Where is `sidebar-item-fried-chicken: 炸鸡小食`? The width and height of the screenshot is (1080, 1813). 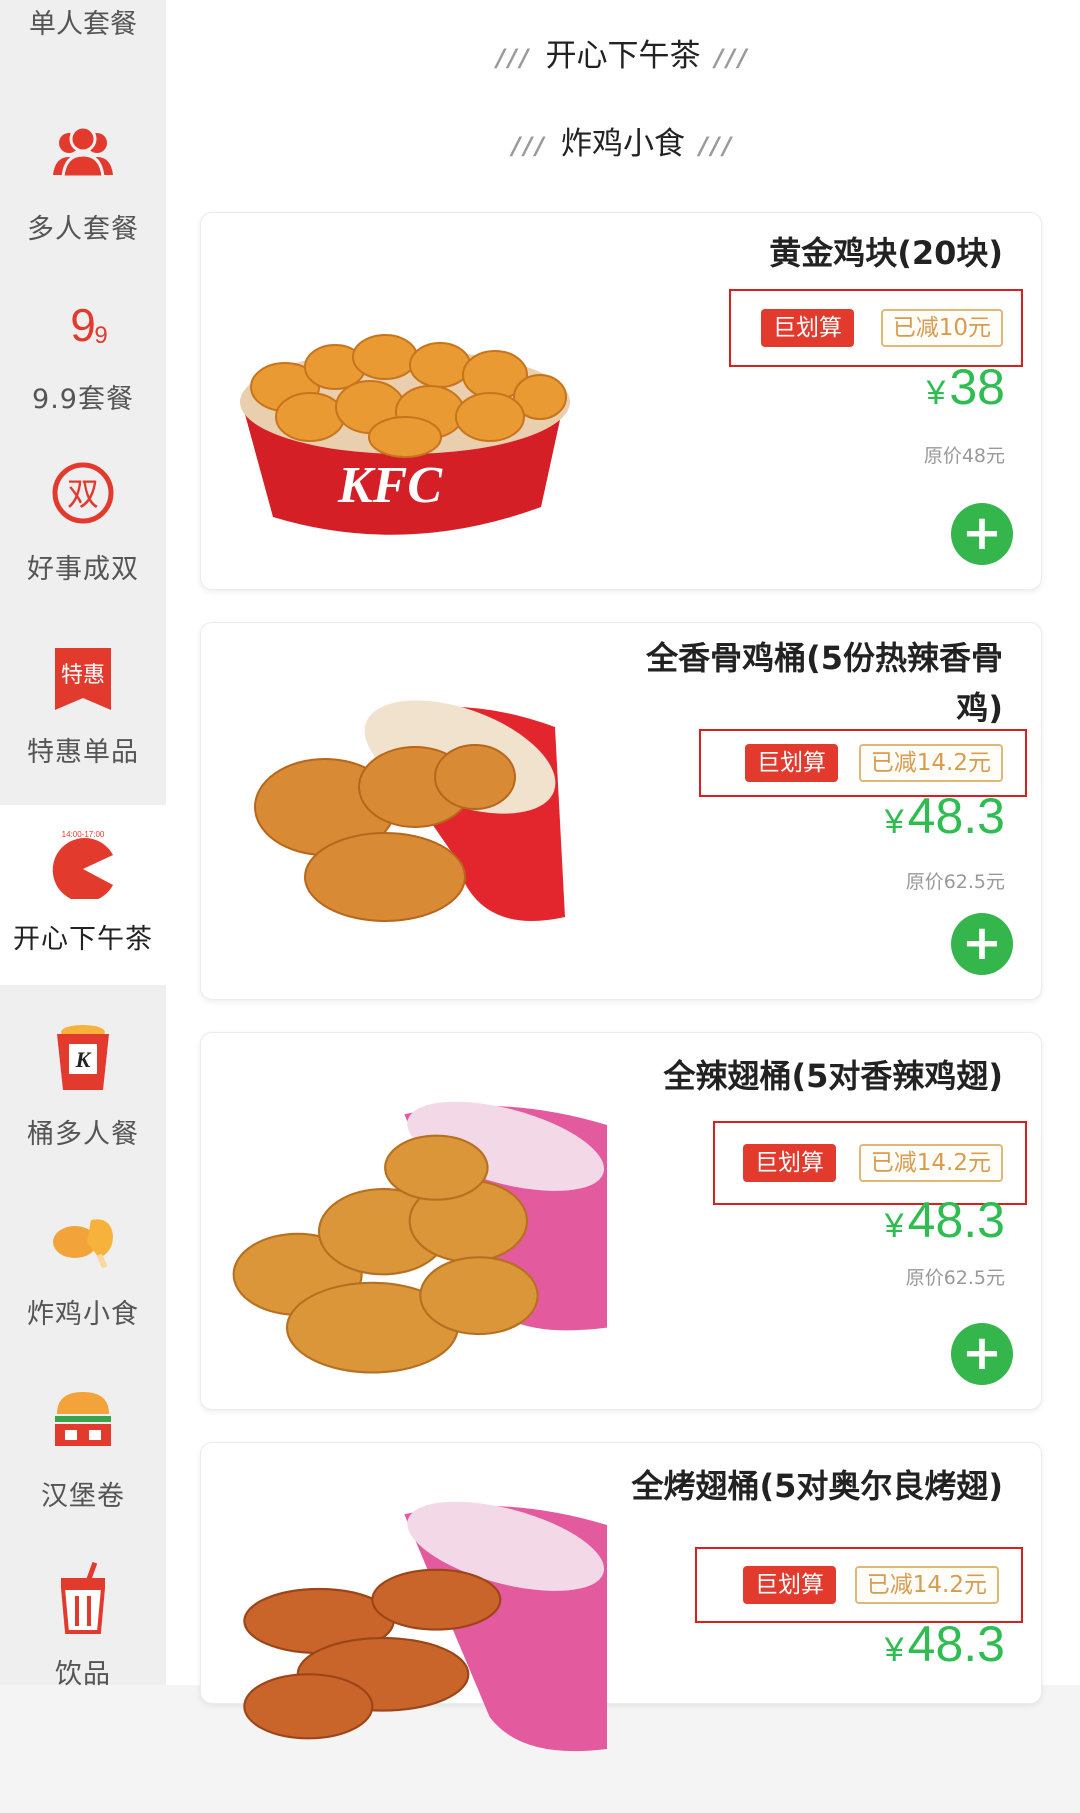 sidebar-item-fried-chicken: 炸鸡小食 is located at coordinates (83, 1270).